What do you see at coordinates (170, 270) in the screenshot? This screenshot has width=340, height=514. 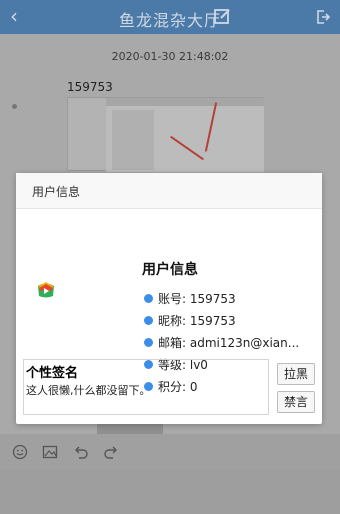 I see `info-title: 用户信息` at bounding box center [170, 270].